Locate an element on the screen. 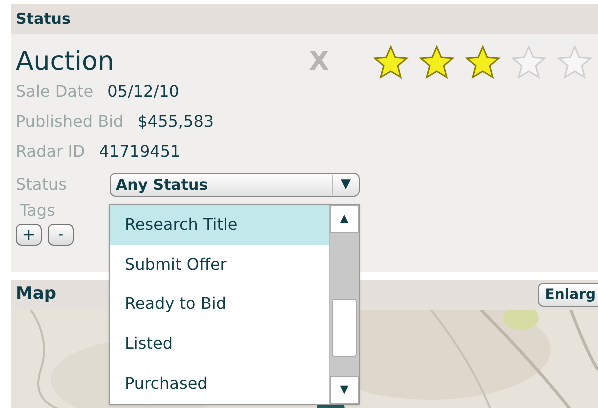 The height and width of the screenshot is (408, 598). star-rating is located at coordinates (483, 62).